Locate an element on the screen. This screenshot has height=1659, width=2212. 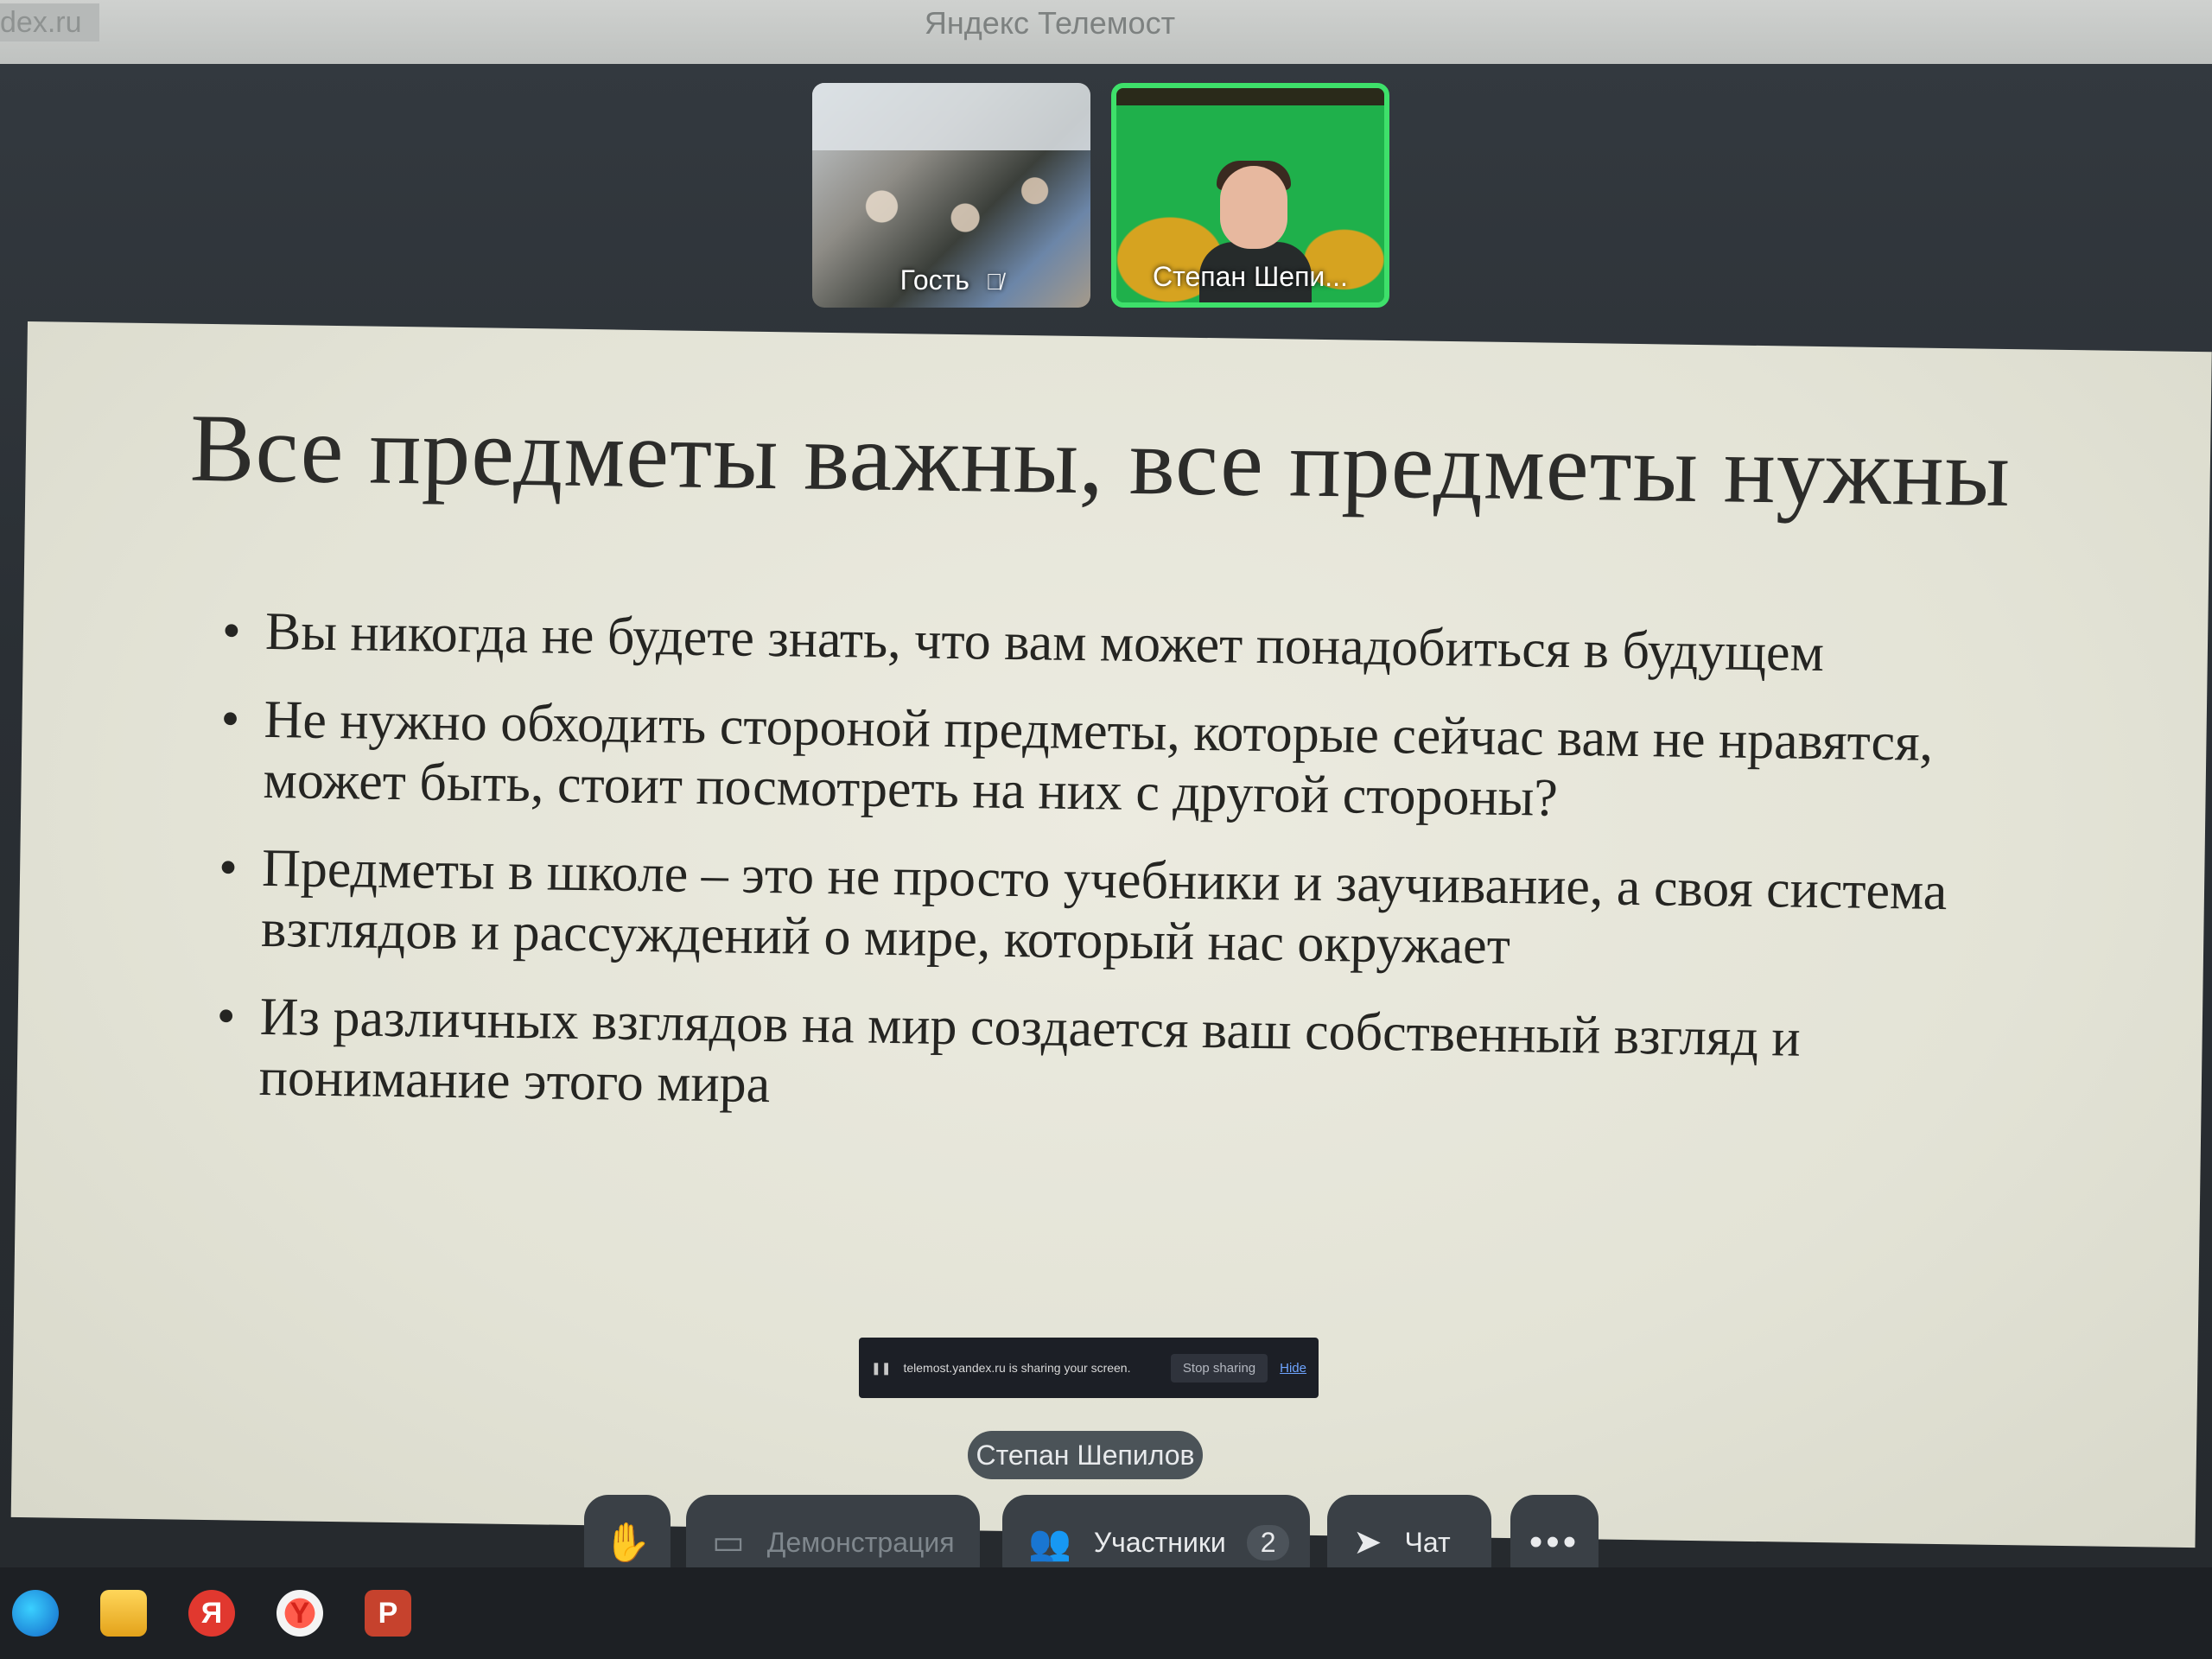
screen-share-icon: ▭ is located at coordinates (728, 1542).